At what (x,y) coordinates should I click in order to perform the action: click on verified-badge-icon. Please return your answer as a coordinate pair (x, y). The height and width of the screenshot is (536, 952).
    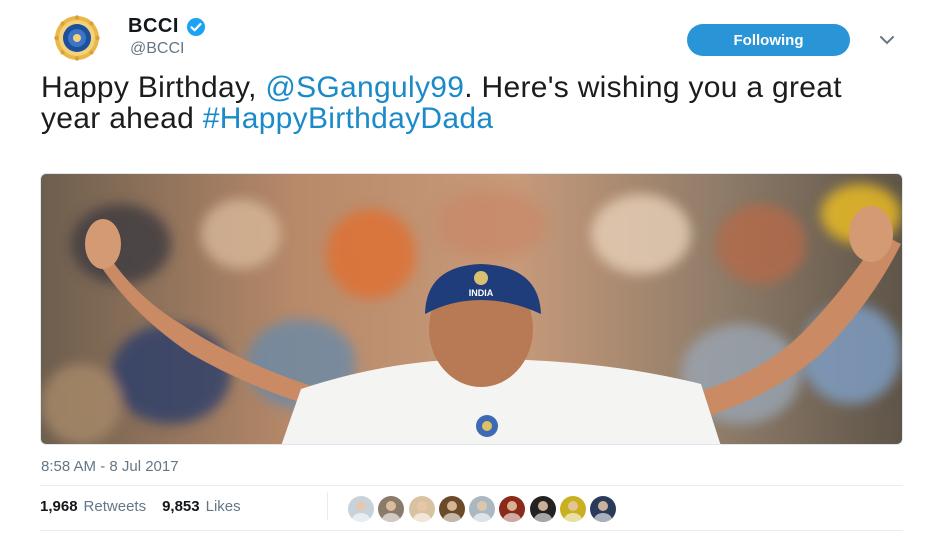
    Looking at the image, I should click on (196, 27).